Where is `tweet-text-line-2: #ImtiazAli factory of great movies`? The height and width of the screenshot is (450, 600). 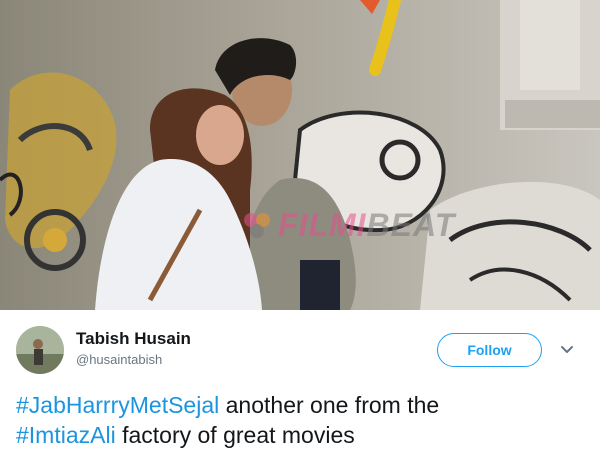 tweet-text-line-2: #ImtiazAli factory of great movies is located at coordinates (301, 435).